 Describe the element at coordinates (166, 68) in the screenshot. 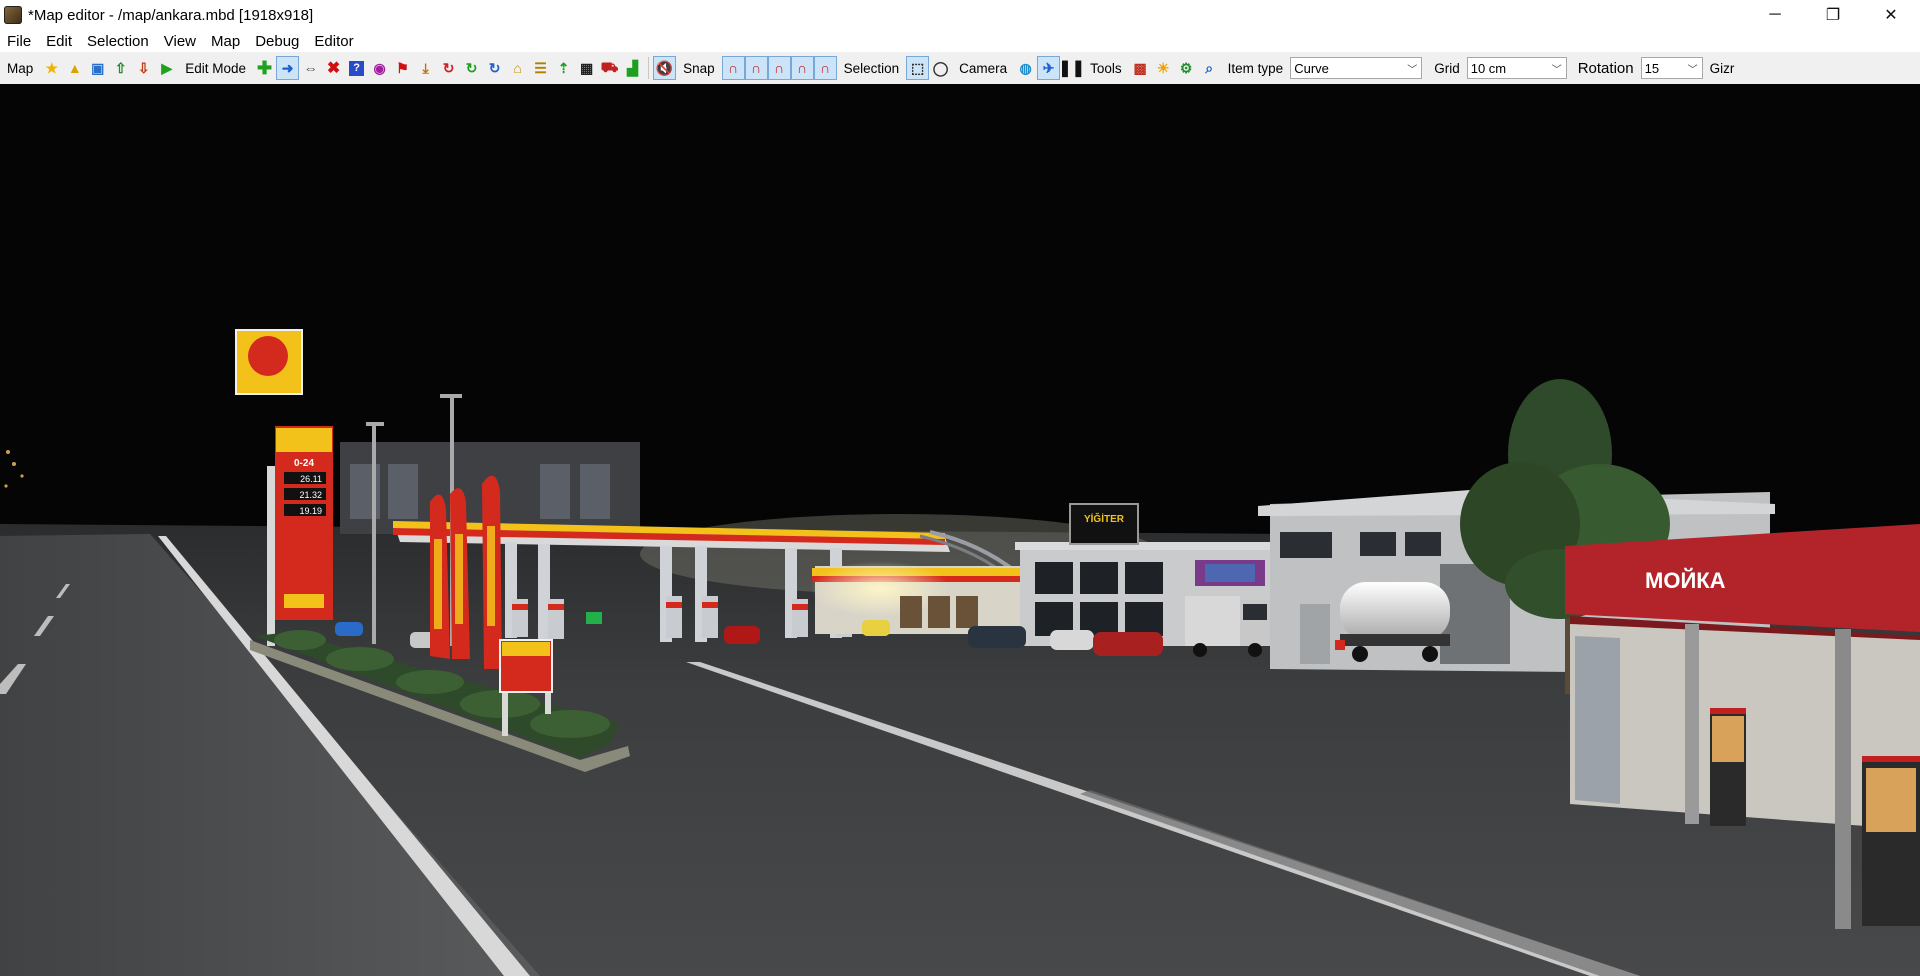

I see `play-icon: ▶` at that location.